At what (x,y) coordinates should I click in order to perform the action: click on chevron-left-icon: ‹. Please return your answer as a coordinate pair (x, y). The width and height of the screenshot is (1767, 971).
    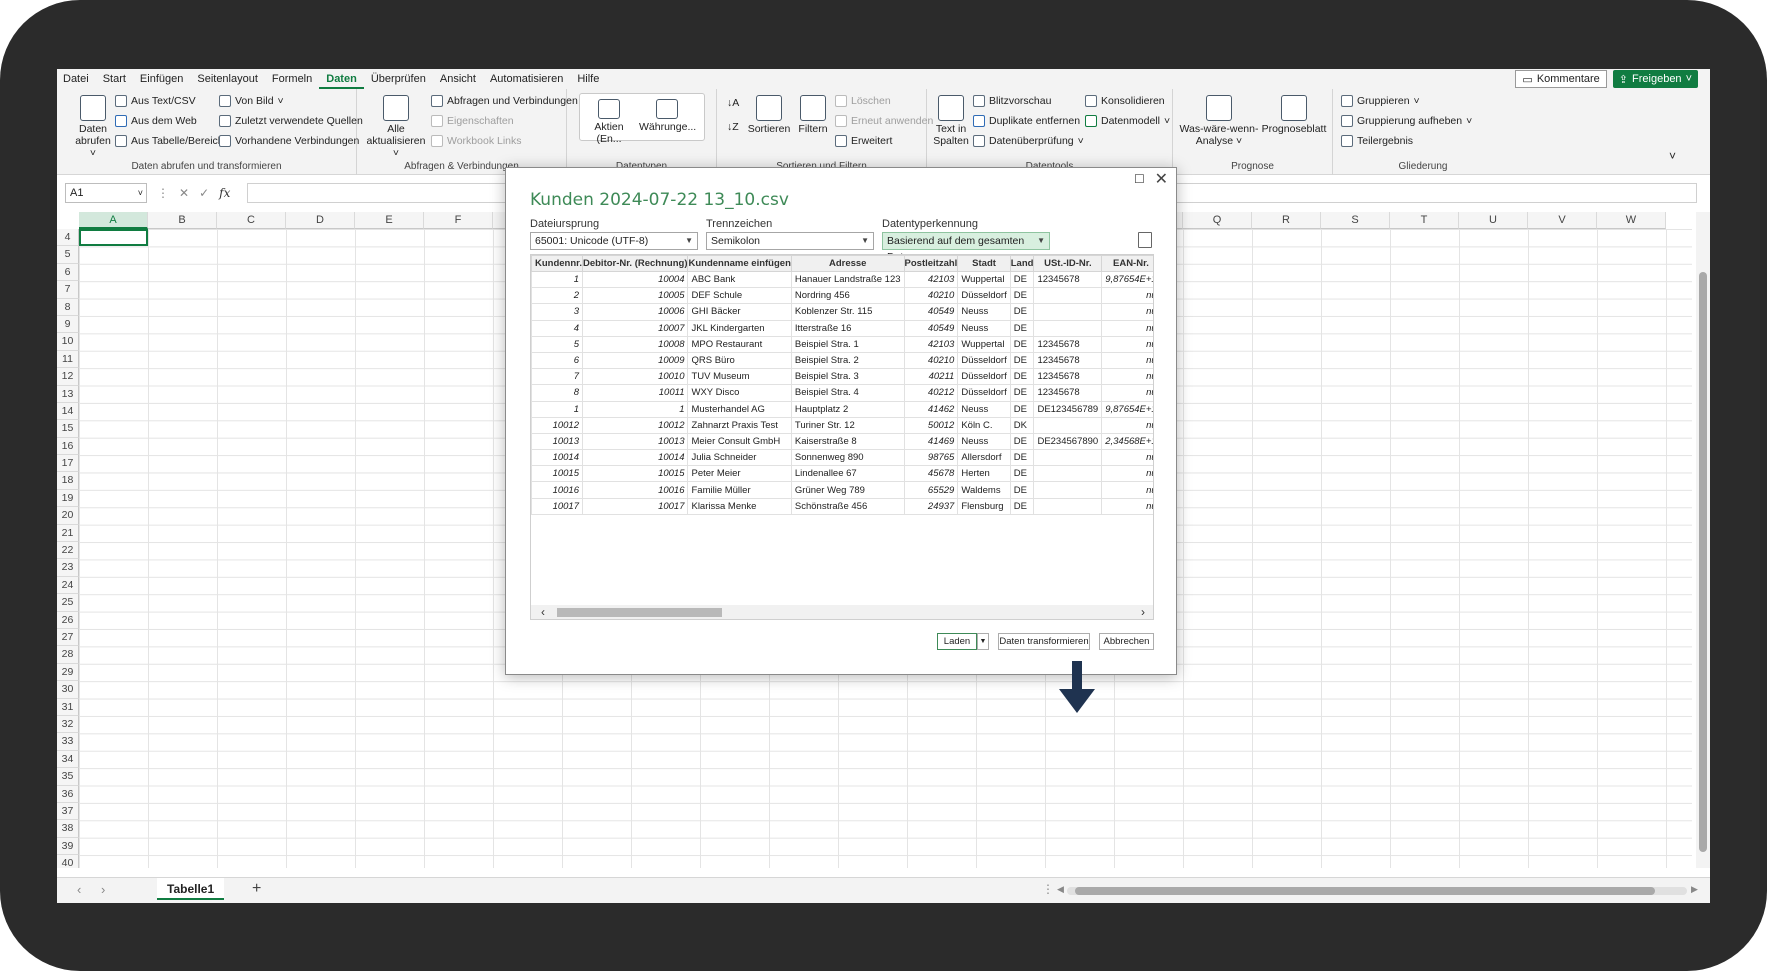
    Looking at the image, I should click on (79, 889).